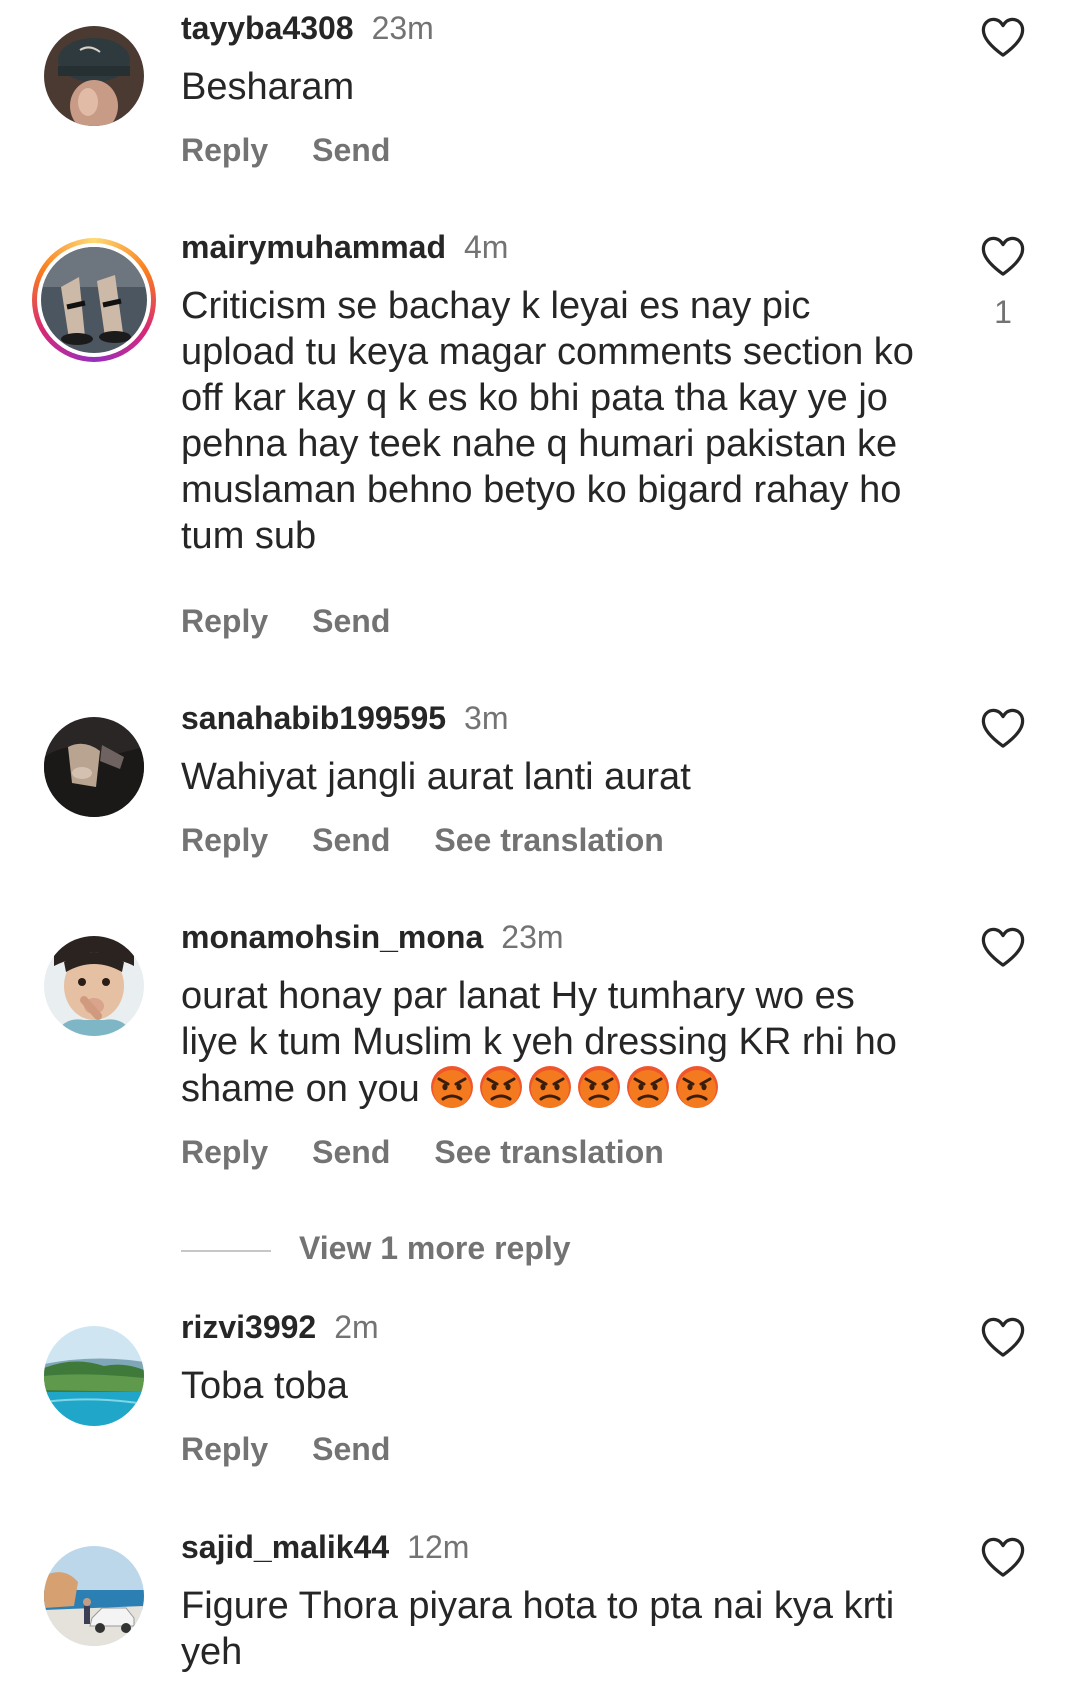 The width and height of the screenshot is (1080, 1684). I want to click on comment-meta: sanahabib199595 3m, so click(551, 718).